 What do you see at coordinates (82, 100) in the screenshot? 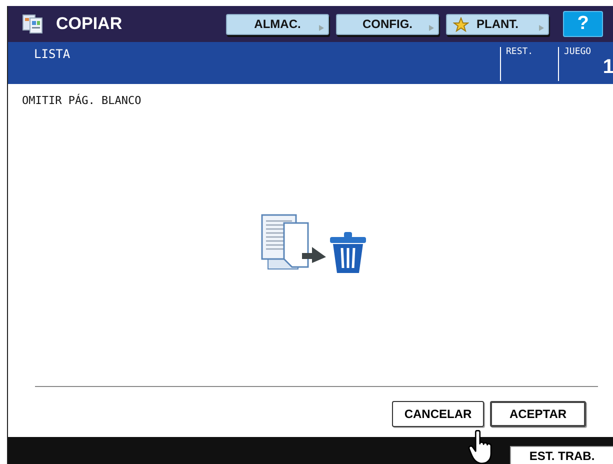
I see `setting-title: OMITIR PÁG. BLANCO` at bounding box center [82, 100].